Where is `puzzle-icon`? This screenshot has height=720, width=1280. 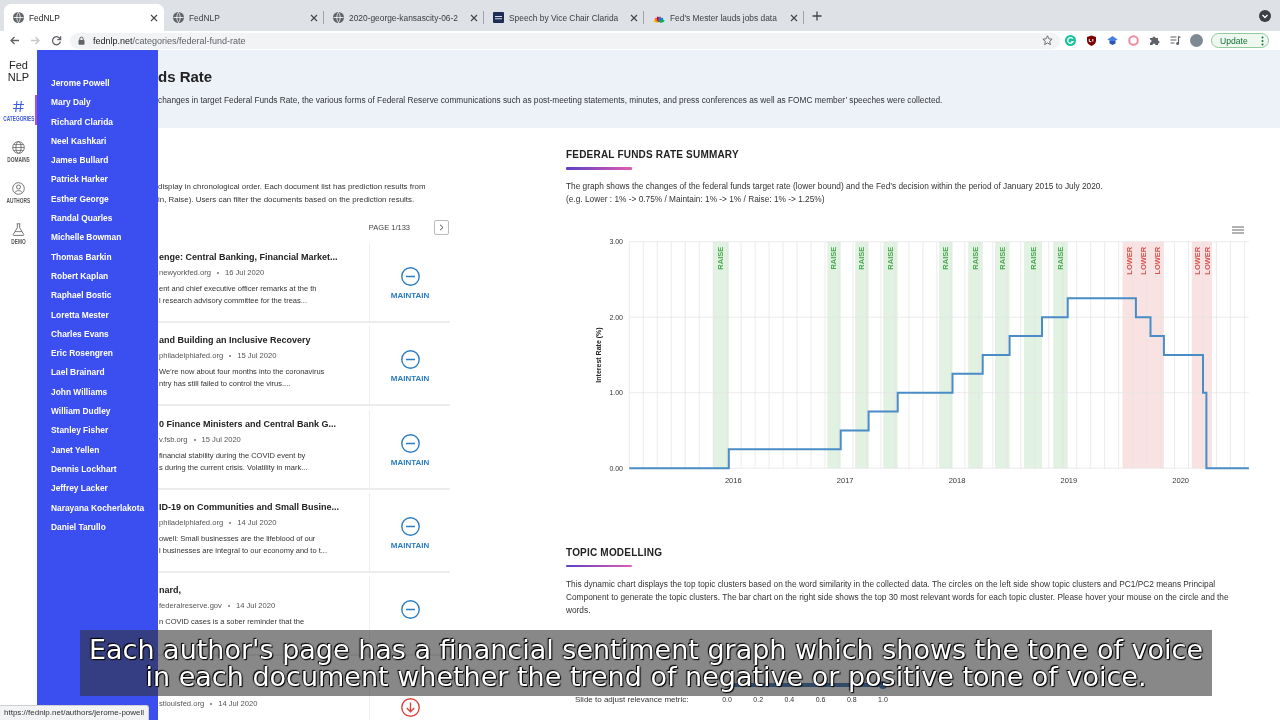 puzzle-icon is located at coordinates (1154, 40).